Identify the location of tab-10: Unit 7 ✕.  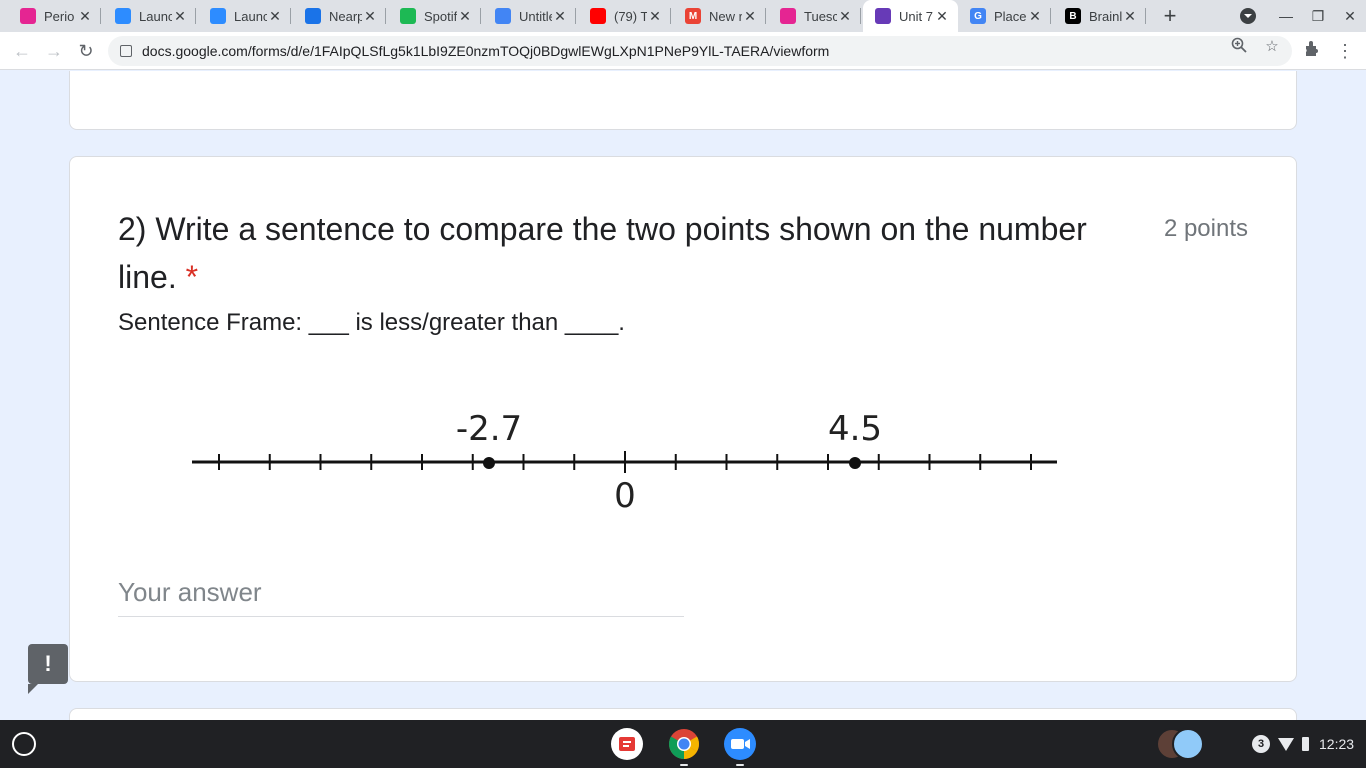
(910, 16).